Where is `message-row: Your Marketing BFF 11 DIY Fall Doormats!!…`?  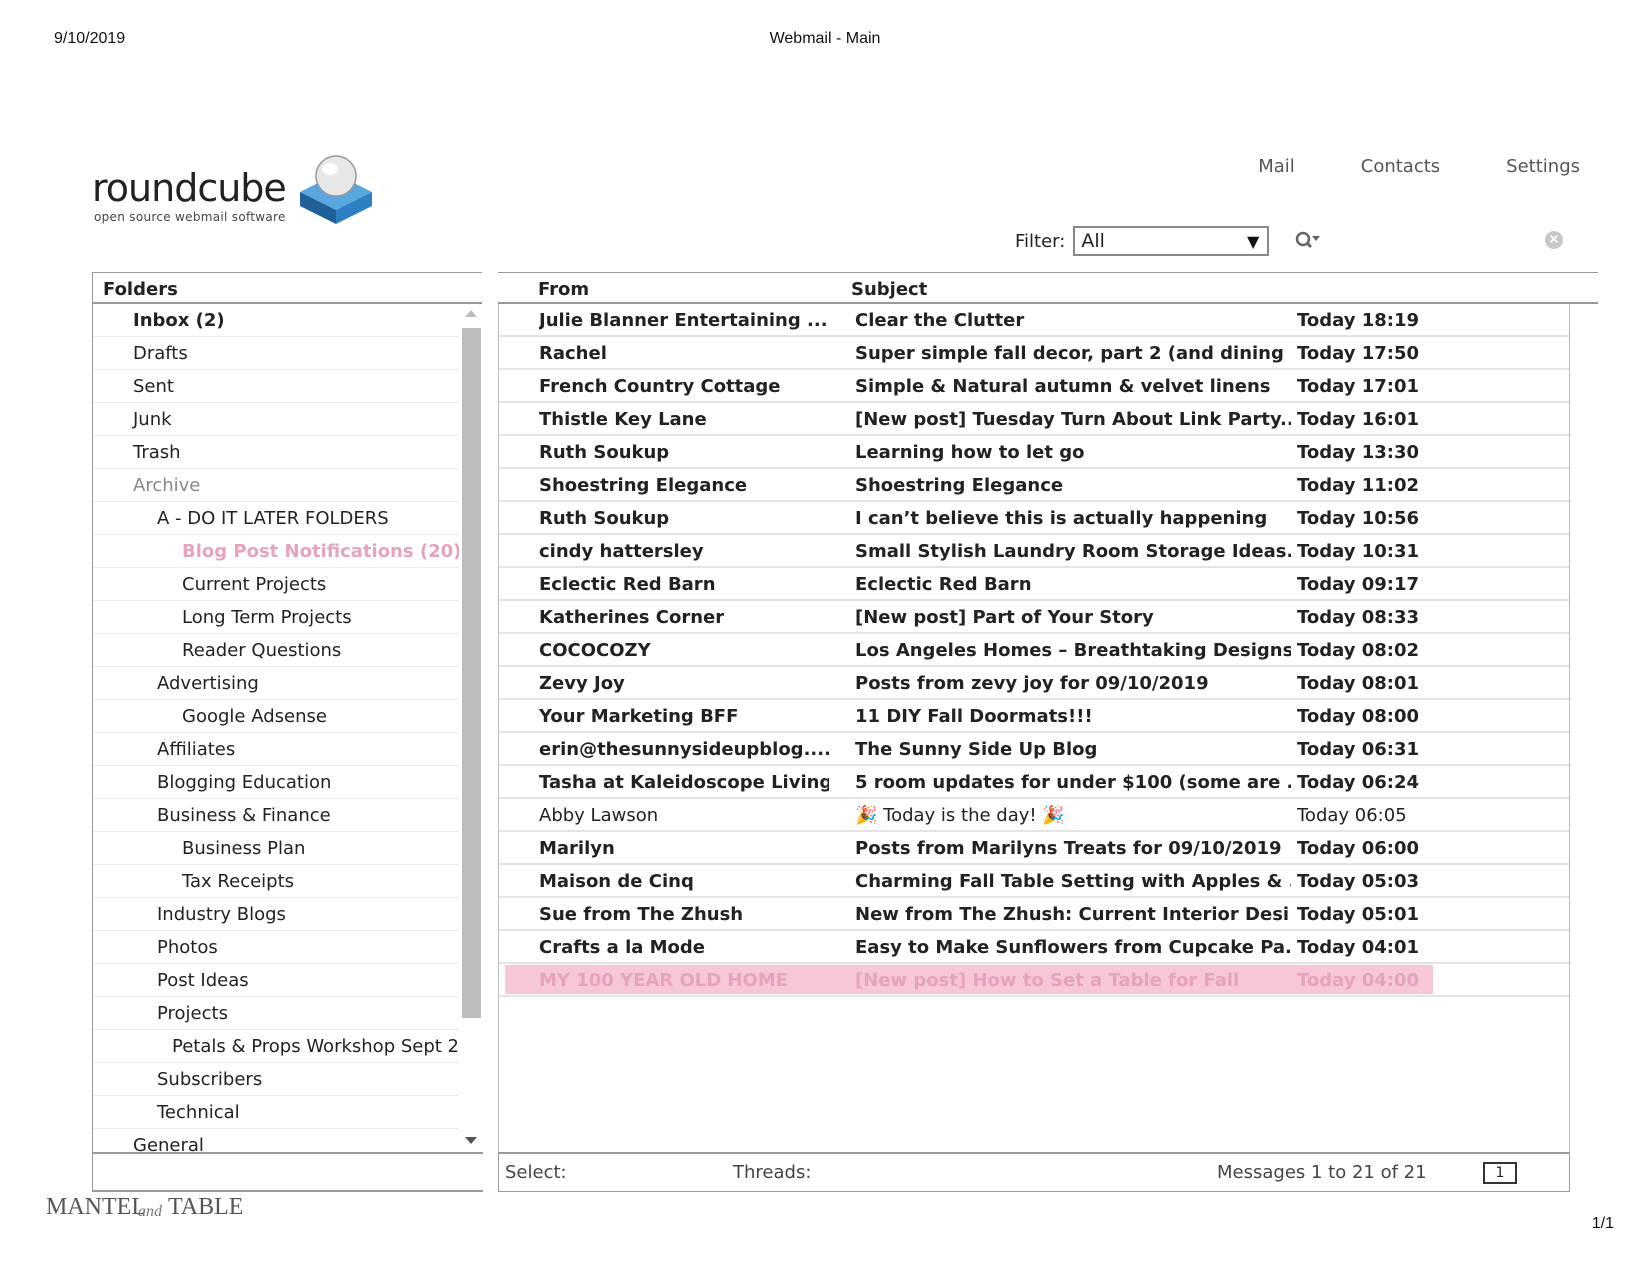 message-row: Your Marketing BFF 11 DIY Fall Doormats!!… is located at coordinates (1034, 716).